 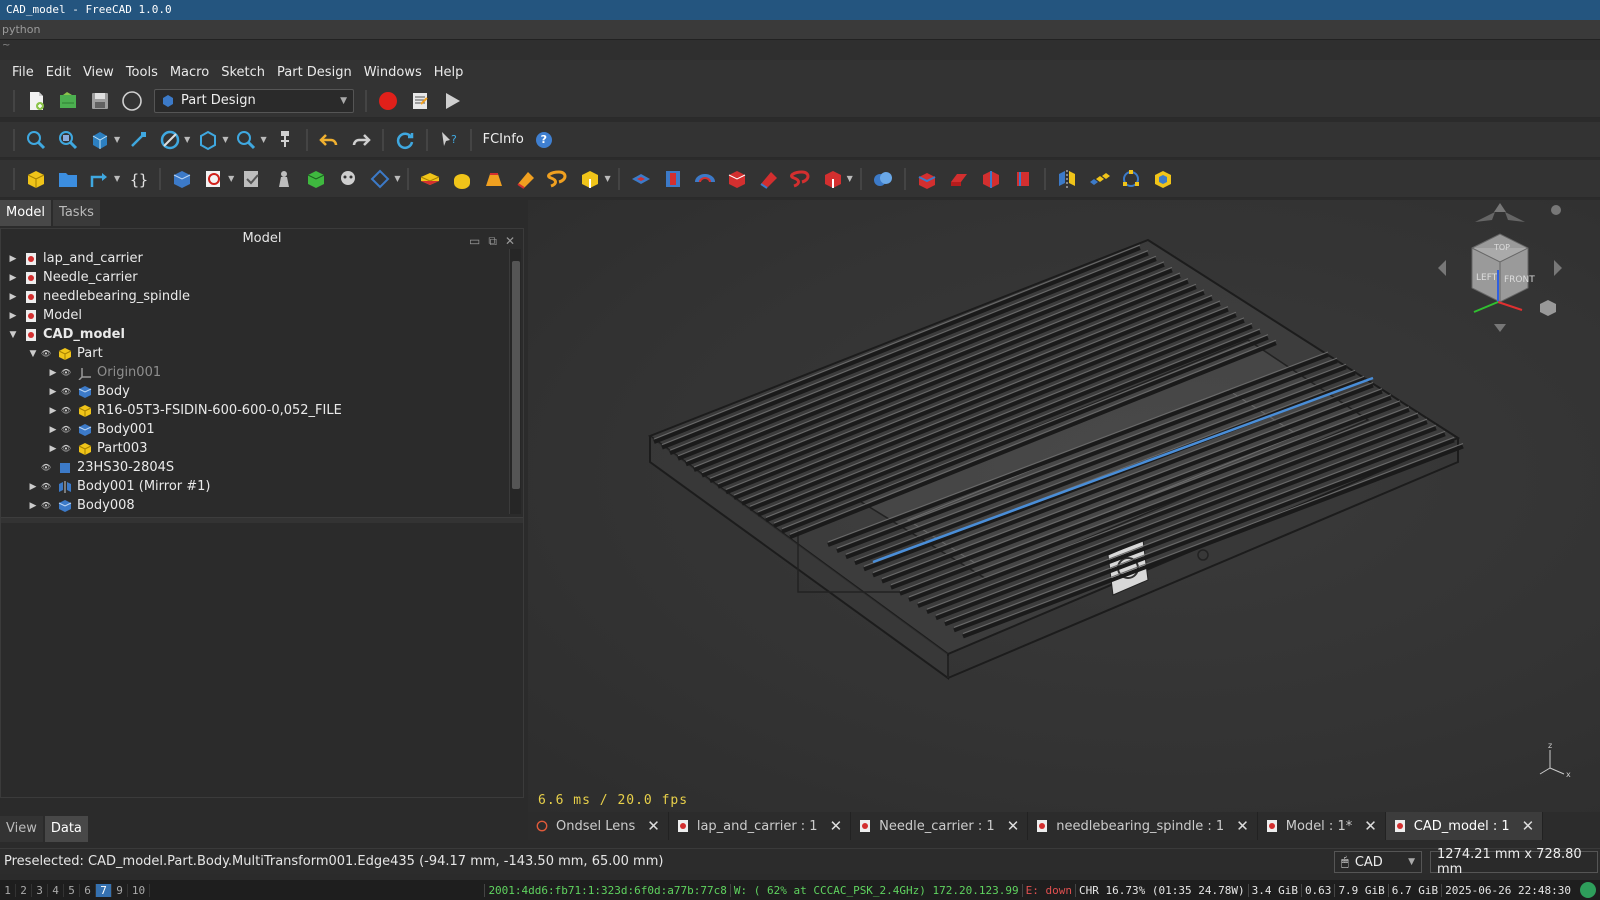 What do you see at coordinates (243, 72) in the screenshot?
I see `menu-sketch: Sketch` at bounding box center [243, 72].